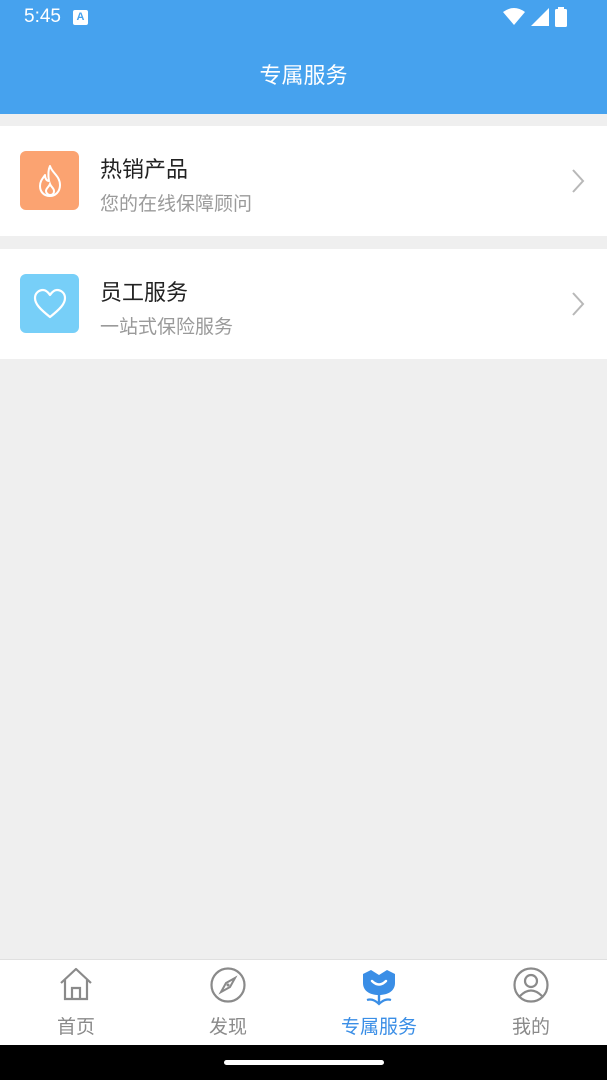 Image resolution: width=607 pixels, height=1080 pixels. Describe the element at coordinates (80, 17) in the screenshot. I see `notification-a-icon: A` at that location.